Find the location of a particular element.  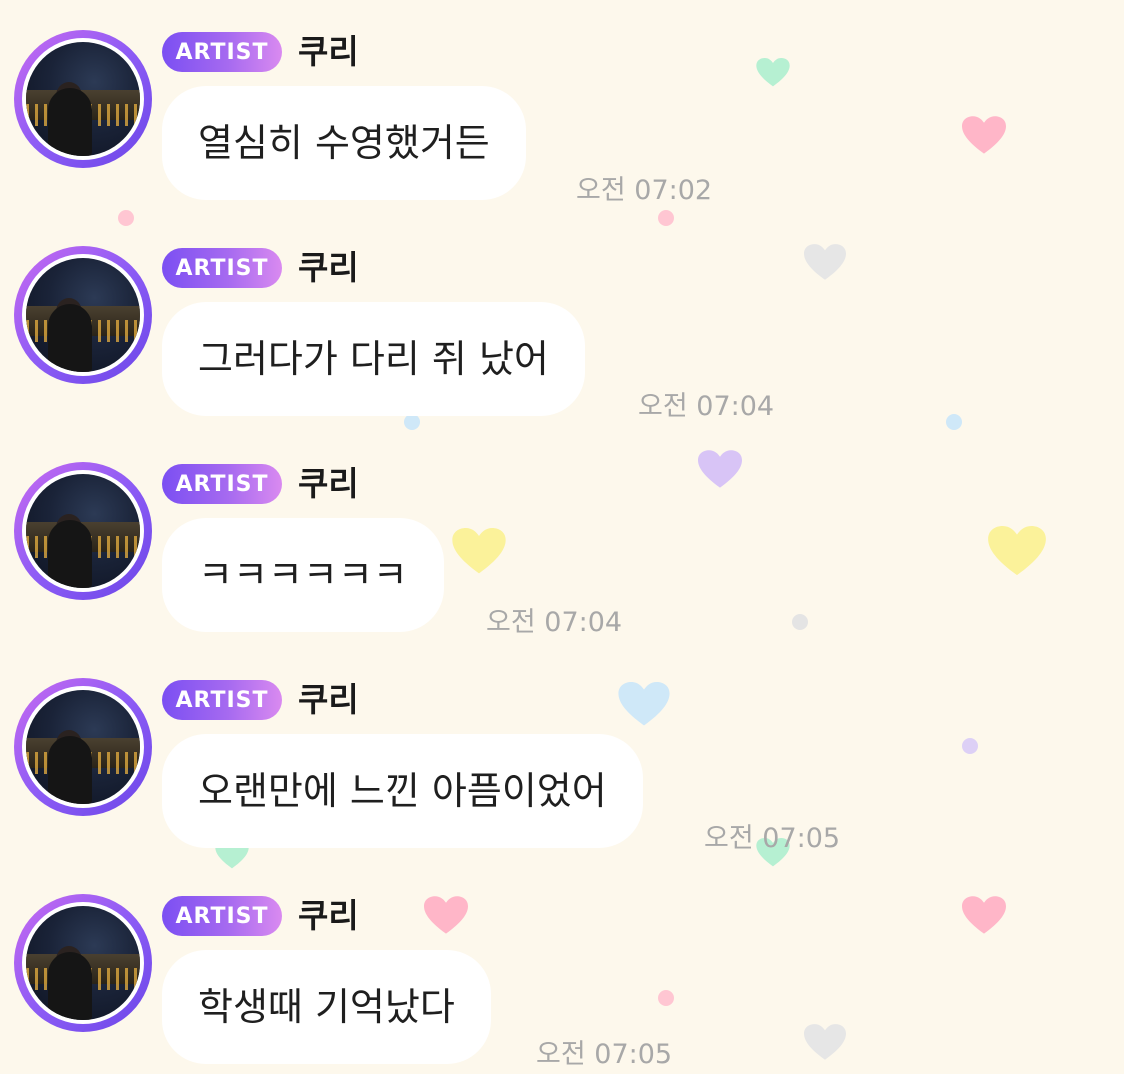

message-bubble: 학생때 기억났다 is located at coordinates (326, 1007).